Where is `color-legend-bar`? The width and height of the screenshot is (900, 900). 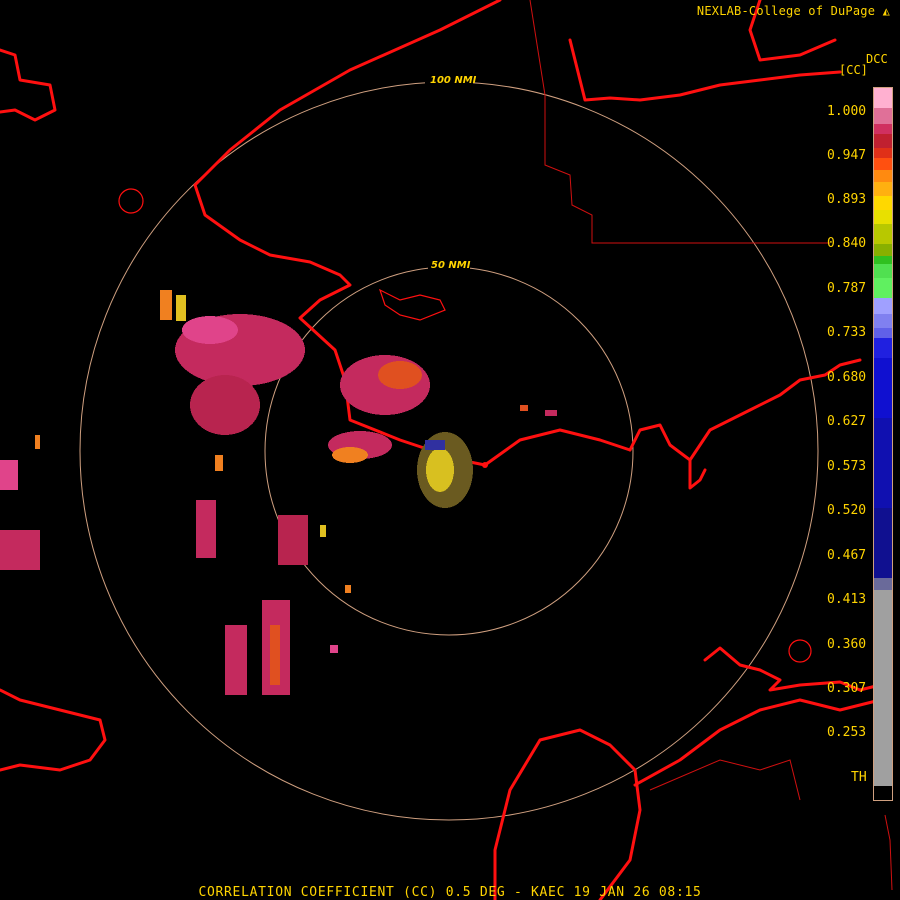 color-legend-bar is located at coordinates (883, 444).